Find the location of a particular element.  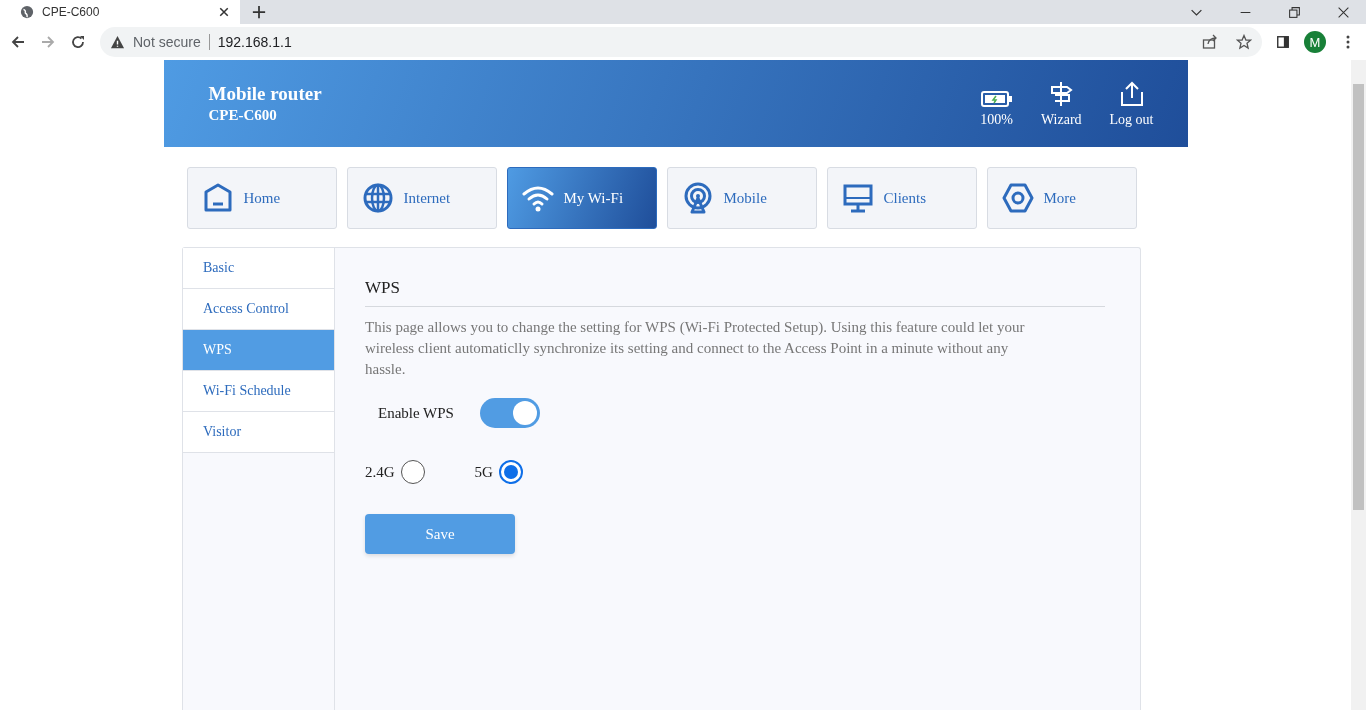

address-bar: Not secure 192.168.1.1 is located at coordinates (681, 42).